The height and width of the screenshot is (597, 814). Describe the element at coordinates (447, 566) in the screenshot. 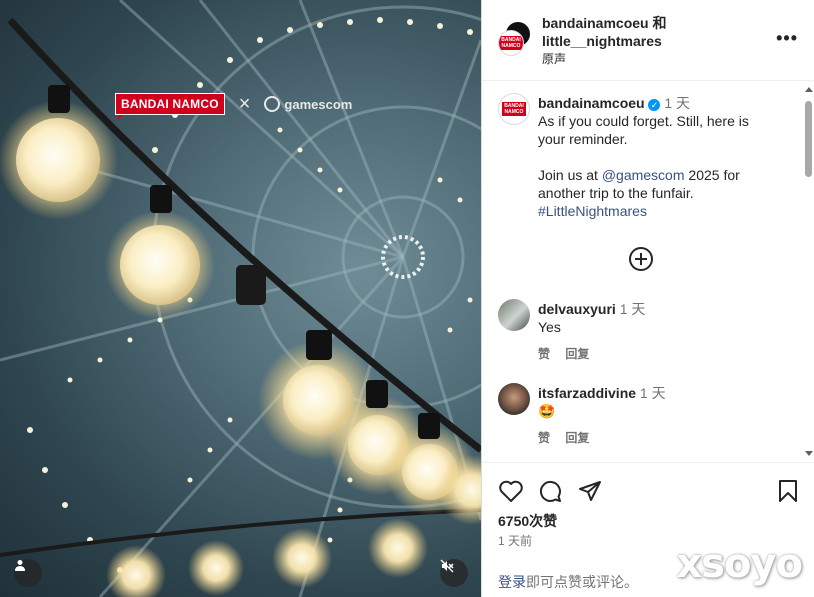

I see `mute-icon` at that location.